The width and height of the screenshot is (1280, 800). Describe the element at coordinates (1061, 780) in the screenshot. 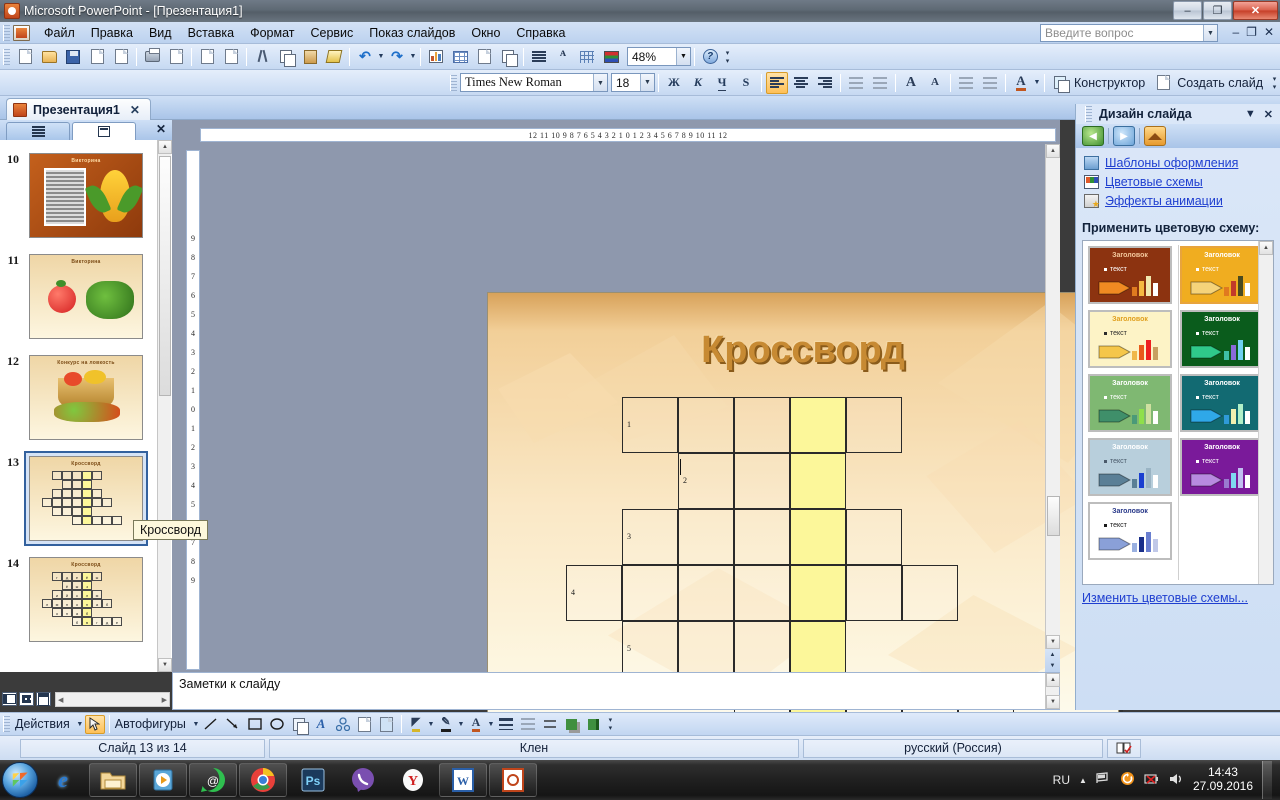

I see `tray-language: RU` at that location.